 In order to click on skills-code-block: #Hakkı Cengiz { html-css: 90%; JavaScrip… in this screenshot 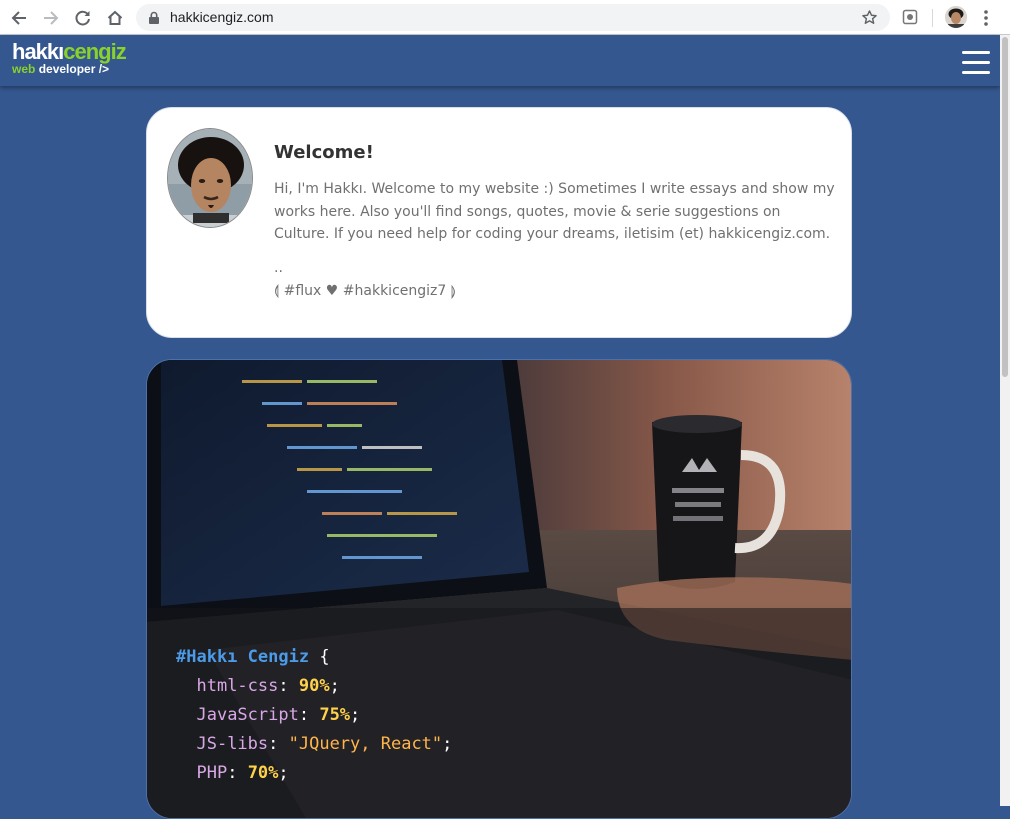, I will do `click(314, 715)`.